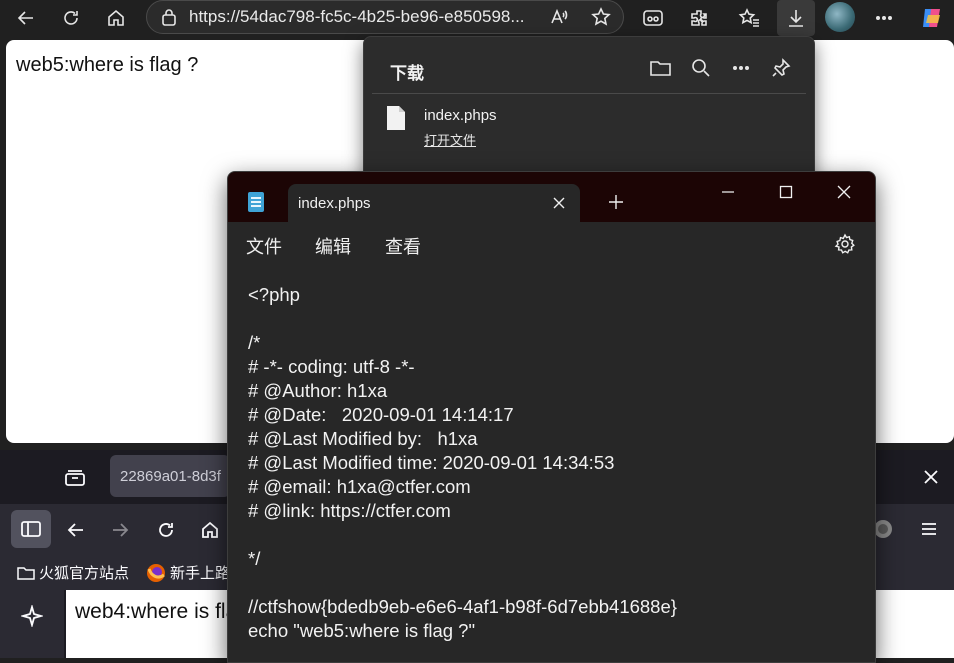 The height and width of the screenshot is (663, 954). What do you see at coordinates (107, 65) in the screenshot?
I see `edge-page-text: web5:where is flag ?` at bounding box center [107, 65].